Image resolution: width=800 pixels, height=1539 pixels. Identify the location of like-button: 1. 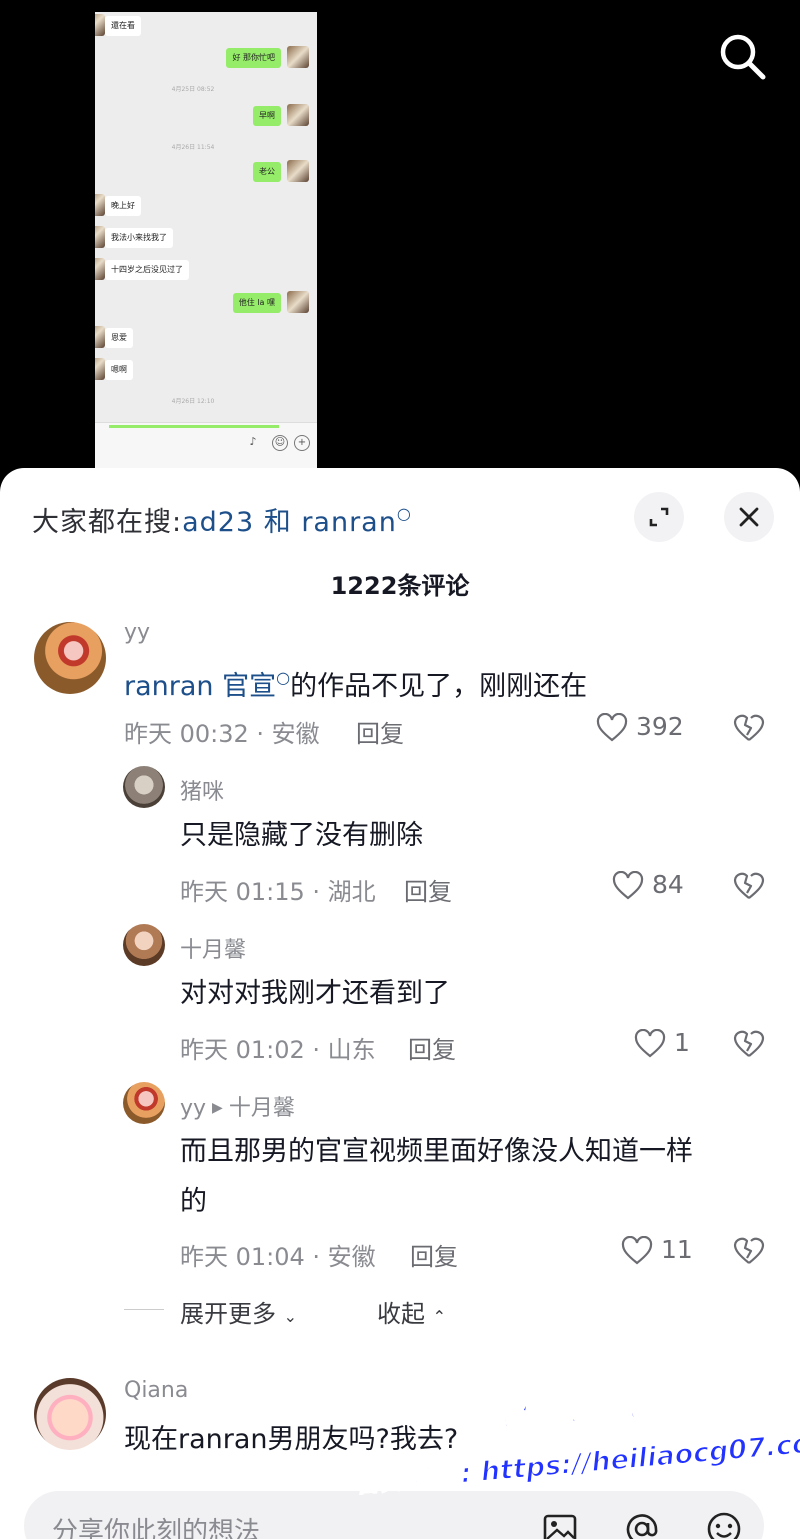
(662, 1043).